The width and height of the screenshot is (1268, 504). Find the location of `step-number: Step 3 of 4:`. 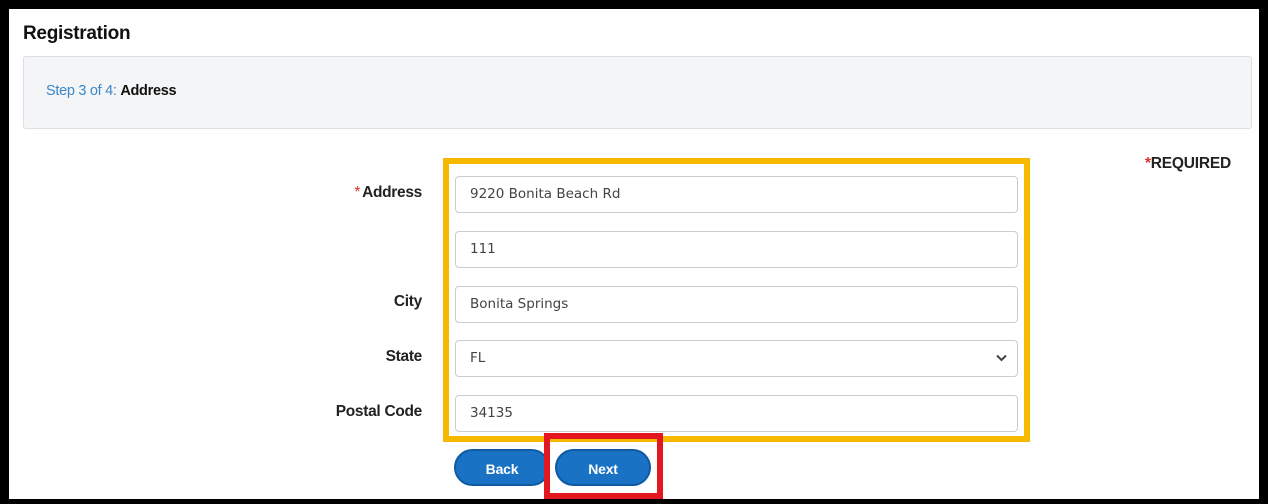

step-number: Step 3 of 4: is located at coordinates (81, 91).